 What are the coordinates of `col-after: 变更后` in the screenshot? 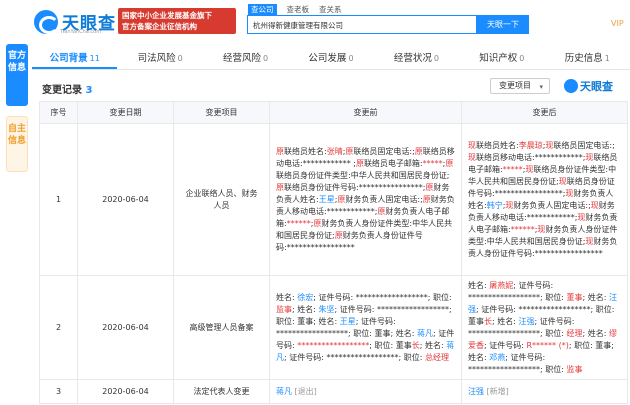 It's located at (544, 112).